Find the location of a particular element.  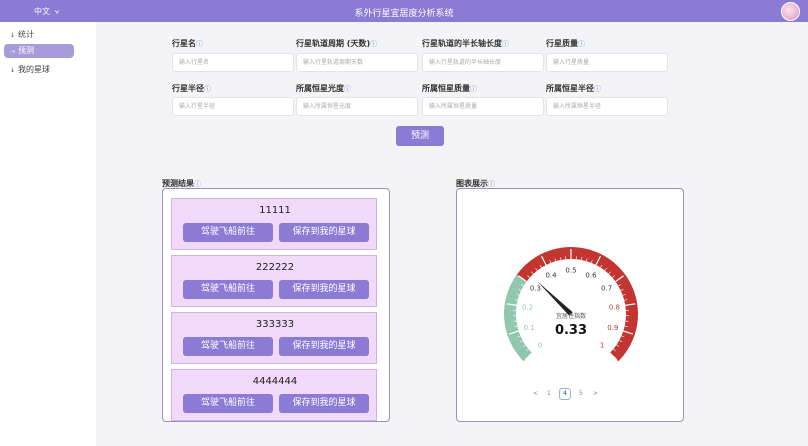

result-card: 11111 驾驶飞船前往 保存到我的星球 is located at coordinates (274, 224).